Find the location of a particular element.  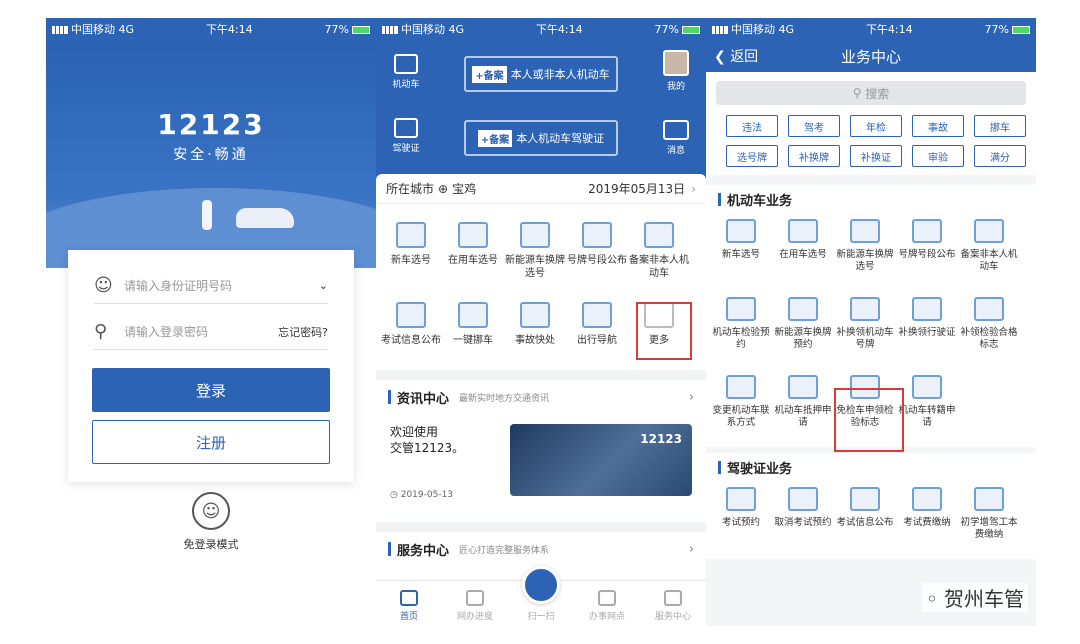

license-item: 考试费缴纳 is located at coordinates (927, 520).